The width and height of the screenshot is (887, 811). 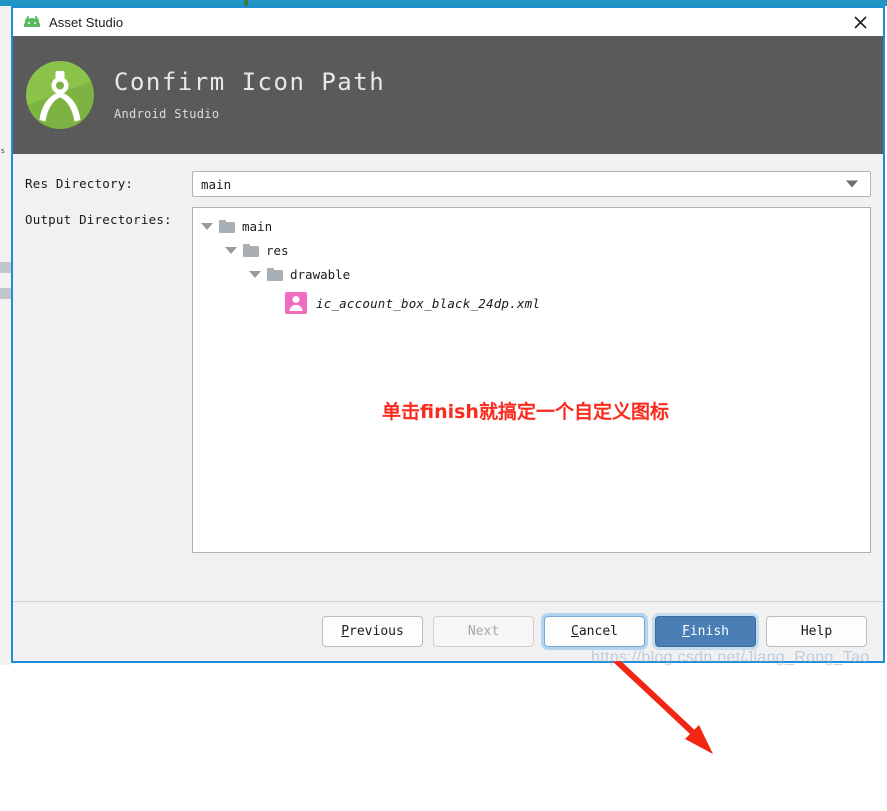 I want to click on cancel-button-accel: C, so click(x=575, y=631).